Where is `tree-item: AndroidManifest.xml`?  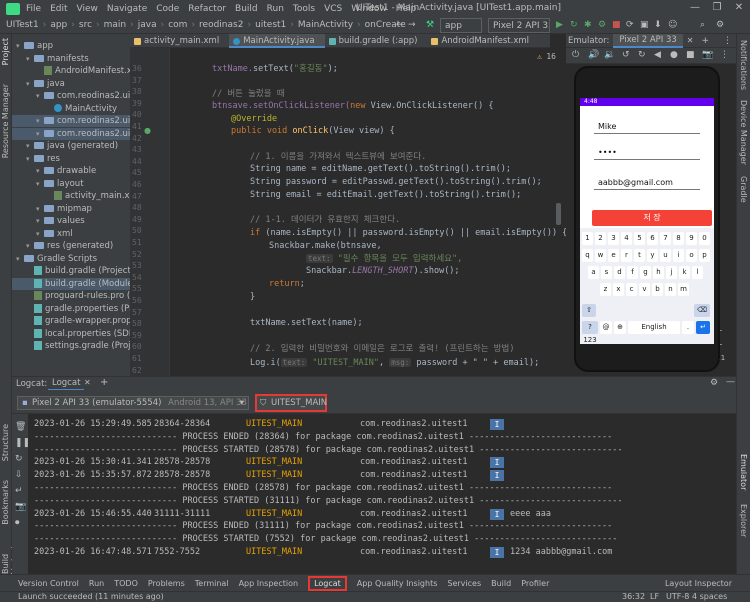 tree-item: AndroidManifest.xml is located at coordinates (71, 71).